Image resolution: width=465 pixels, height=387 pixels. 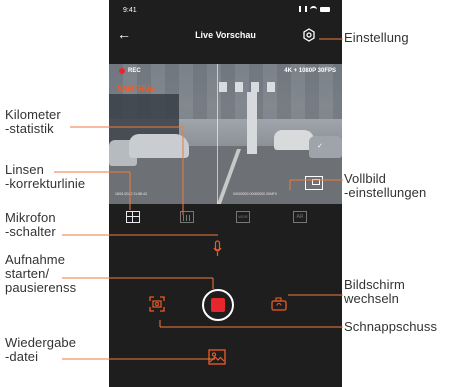 What do you see at coordinates (225, 11) in the screenshot?
I see `status-bar: 9:41` at bounding box center [225, 11].